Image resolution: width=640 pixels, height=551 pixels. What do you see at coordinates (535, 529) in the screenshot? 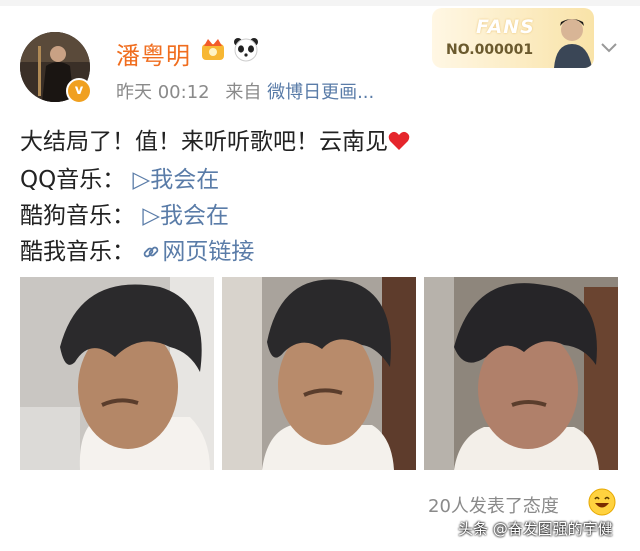
I see `watermark-text: 头条 @奋发图强的宇健` at bounding box center [535, 529].